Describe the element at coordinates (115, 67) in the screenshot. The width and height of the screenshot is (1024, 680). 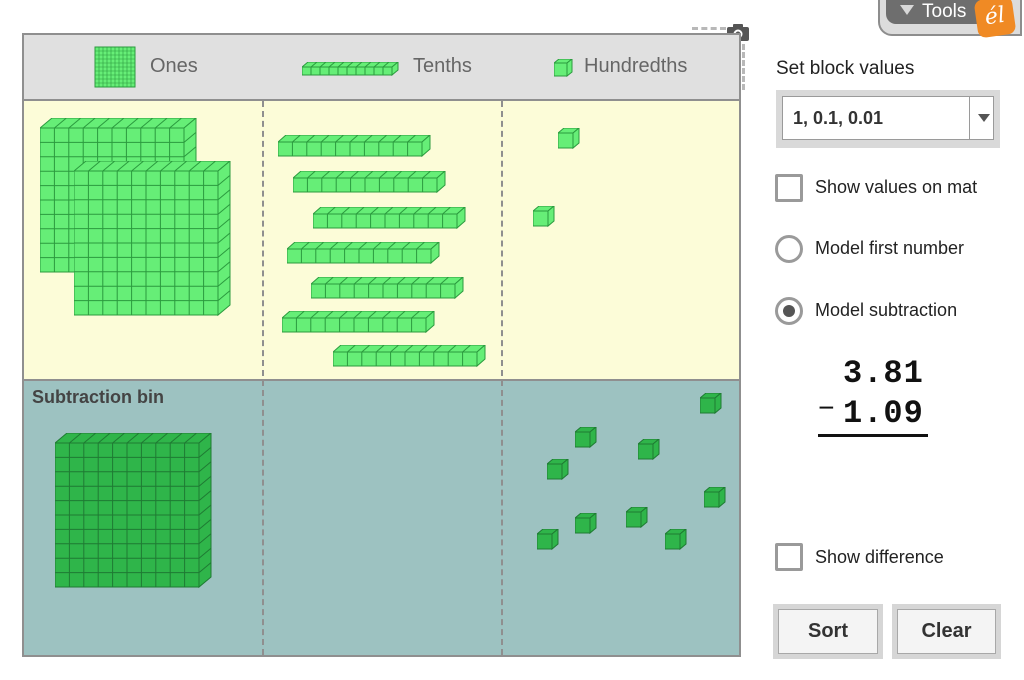
I see `ones-block-icon` at that location.